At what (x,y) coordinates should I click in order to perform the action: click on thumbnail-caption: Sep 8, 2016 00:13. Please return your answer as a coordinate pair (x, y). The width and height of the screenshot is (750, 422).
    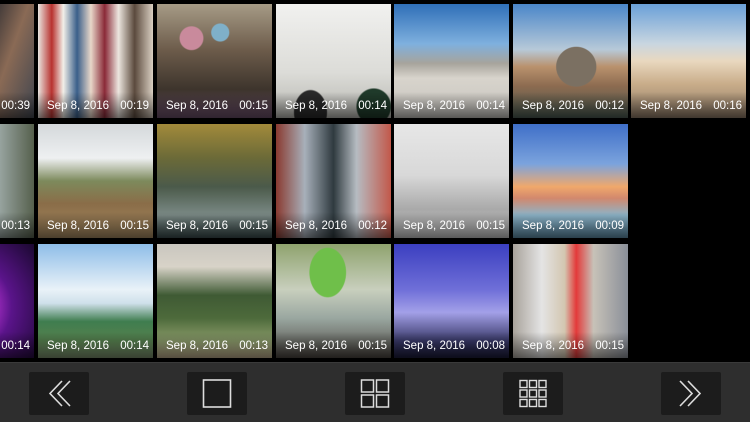
    Looking at the image, I should click on (214, 345).